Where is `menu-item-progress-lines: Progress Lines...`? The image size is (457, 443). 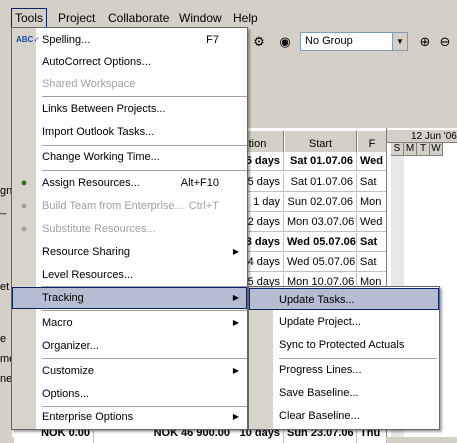 menu-item-progress-lines: Progress Lines... is located at coordinates (344, 370).